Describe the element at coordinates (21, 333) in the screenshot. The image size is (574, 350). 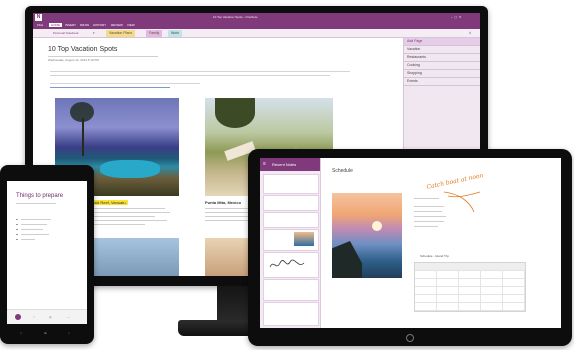
I see `back-icon: ◁` at that location.